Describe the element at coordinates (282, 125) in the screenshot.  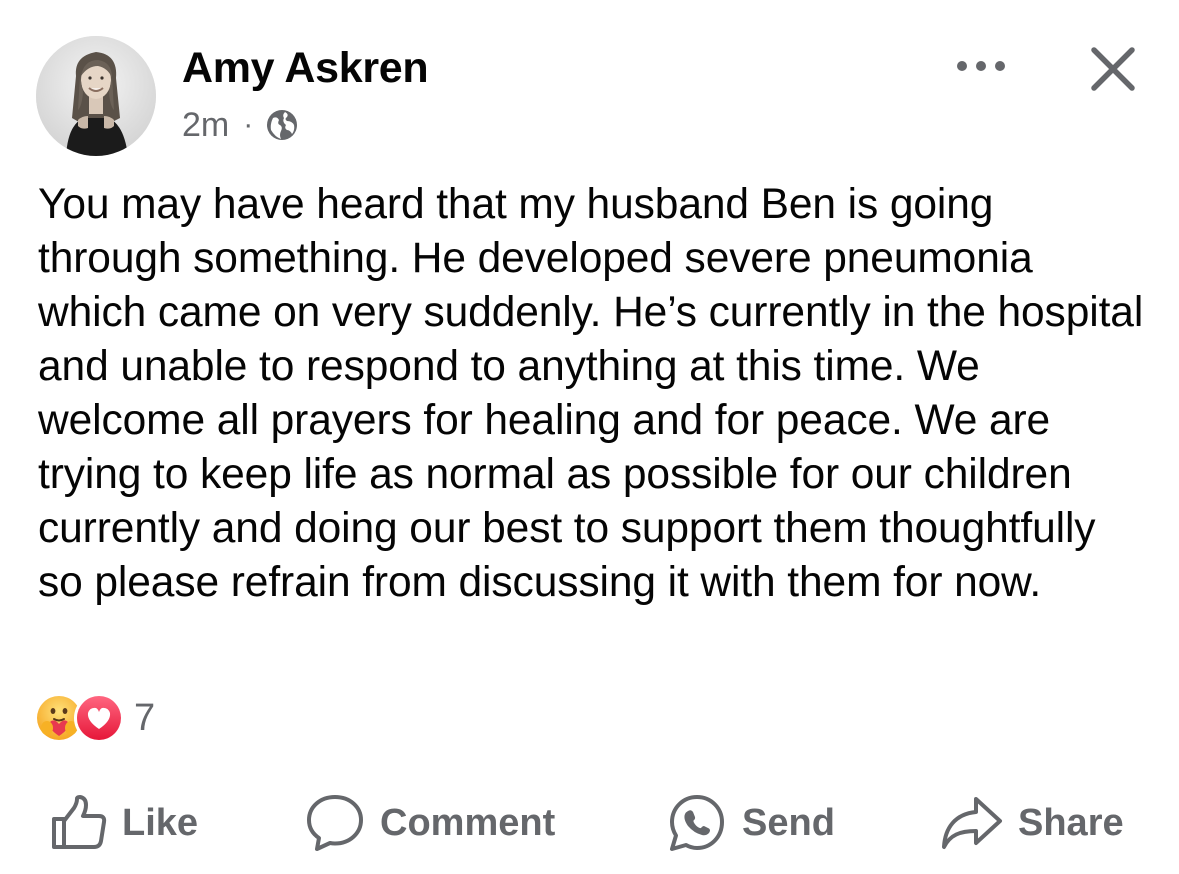
I see `globe-icon` at that location.